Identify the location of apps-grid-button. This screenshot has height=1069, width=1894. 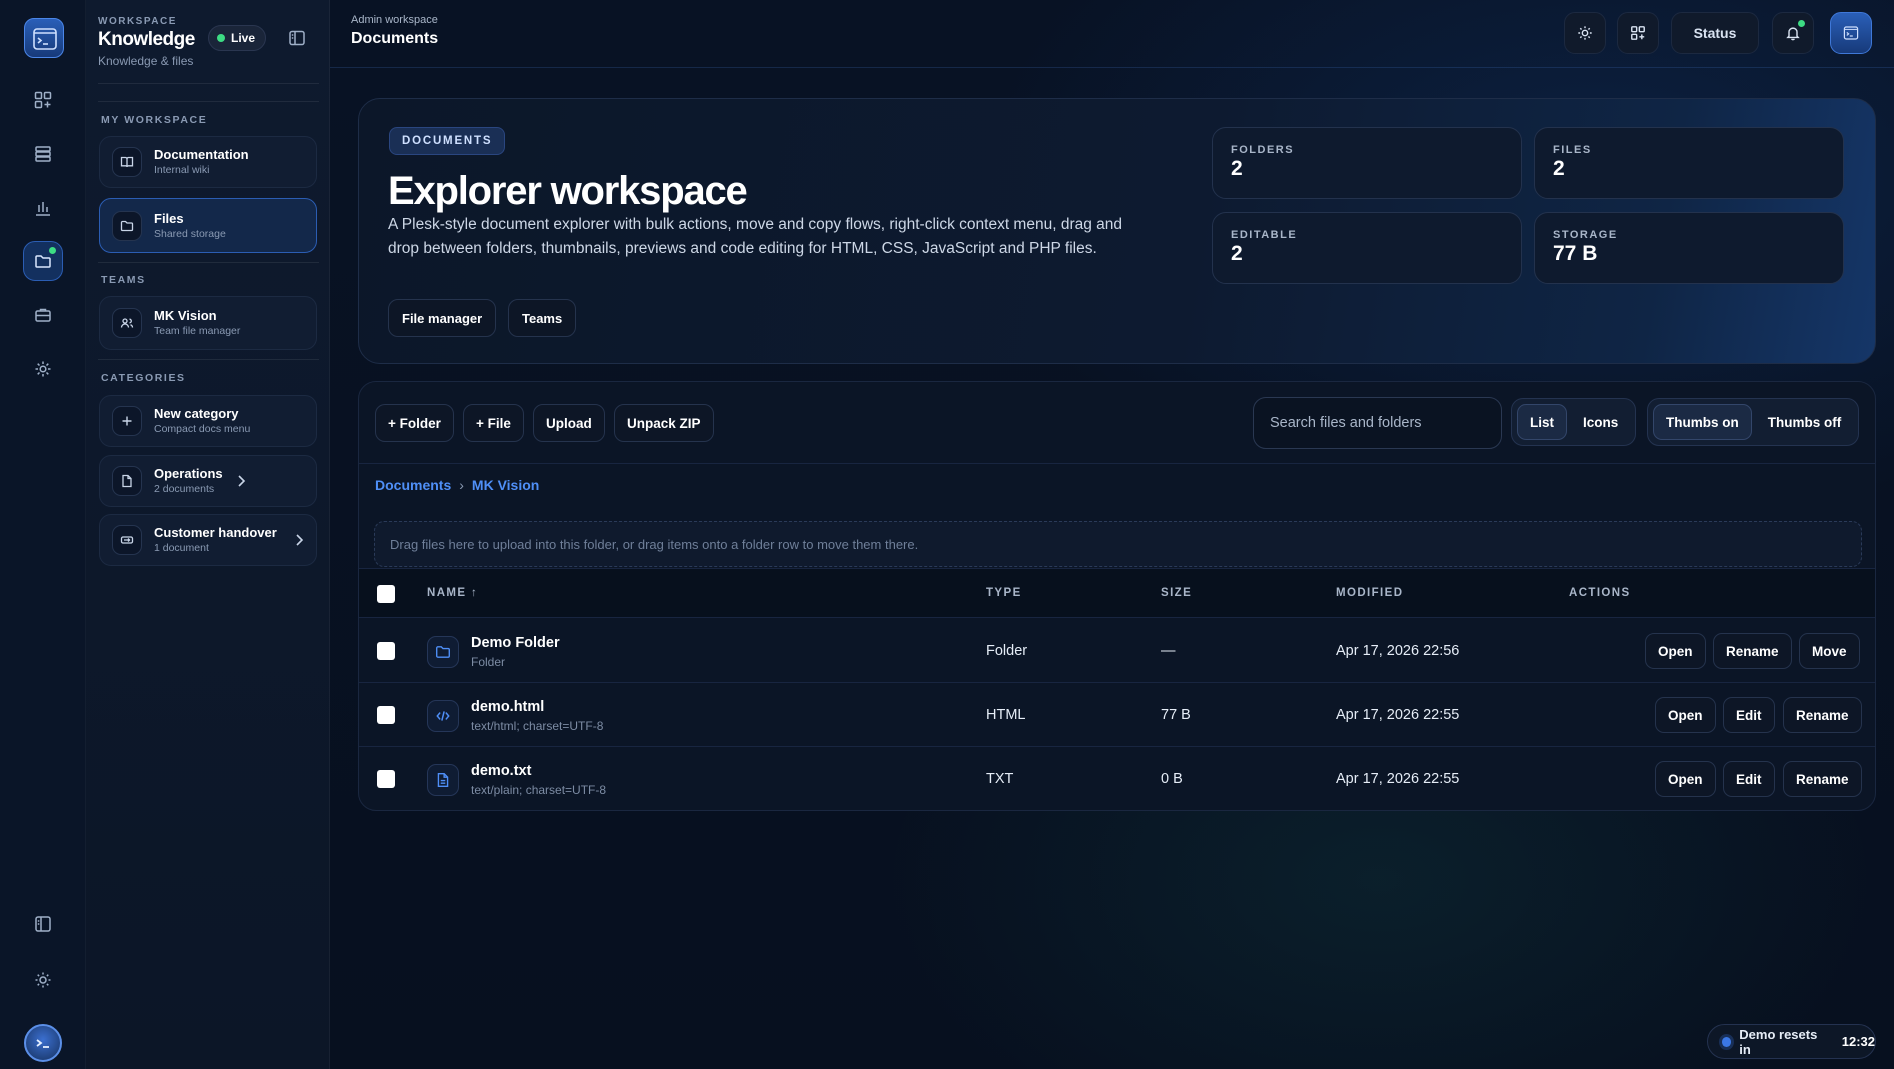
(1638, 33).